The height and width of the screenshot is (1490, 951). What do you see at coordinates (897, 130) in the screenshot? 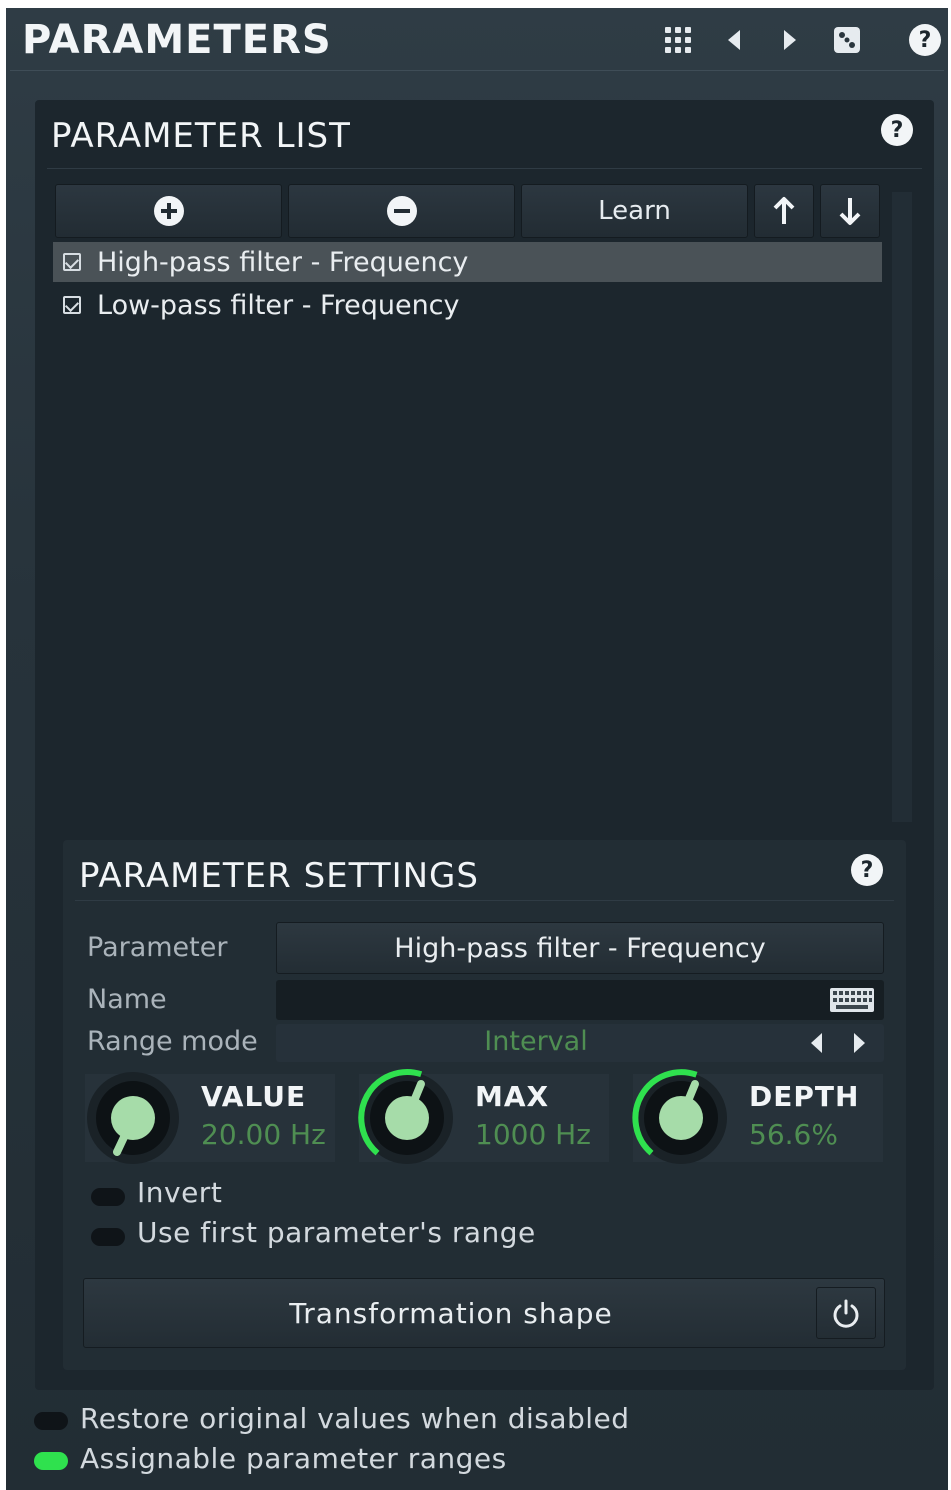
I see `parameter-list-help-icon: ?` at bounding box center [897, 130].